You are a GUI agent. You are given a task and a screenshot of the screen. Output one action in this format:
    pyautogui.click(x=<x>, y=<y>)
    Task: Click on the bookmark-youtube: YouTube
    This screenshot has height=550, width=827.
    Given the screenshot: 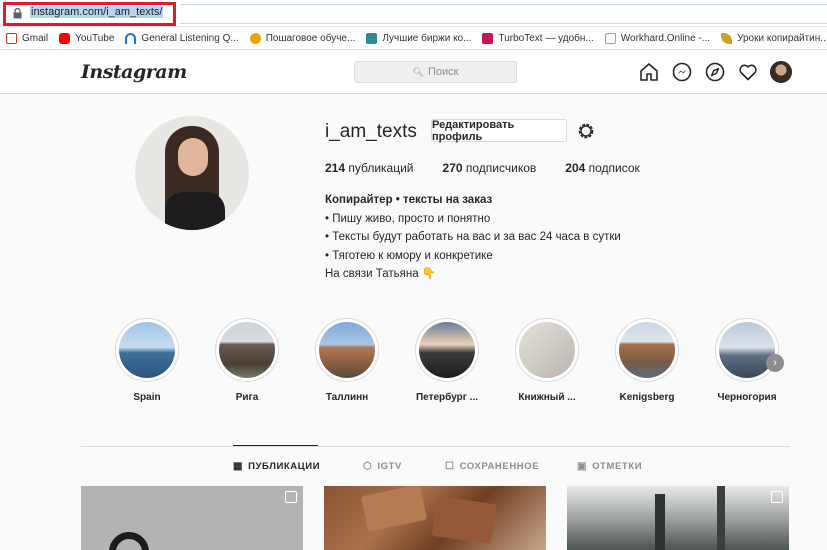 What is the action you would take?
    pyautogui.click(x=87, y=38)
    